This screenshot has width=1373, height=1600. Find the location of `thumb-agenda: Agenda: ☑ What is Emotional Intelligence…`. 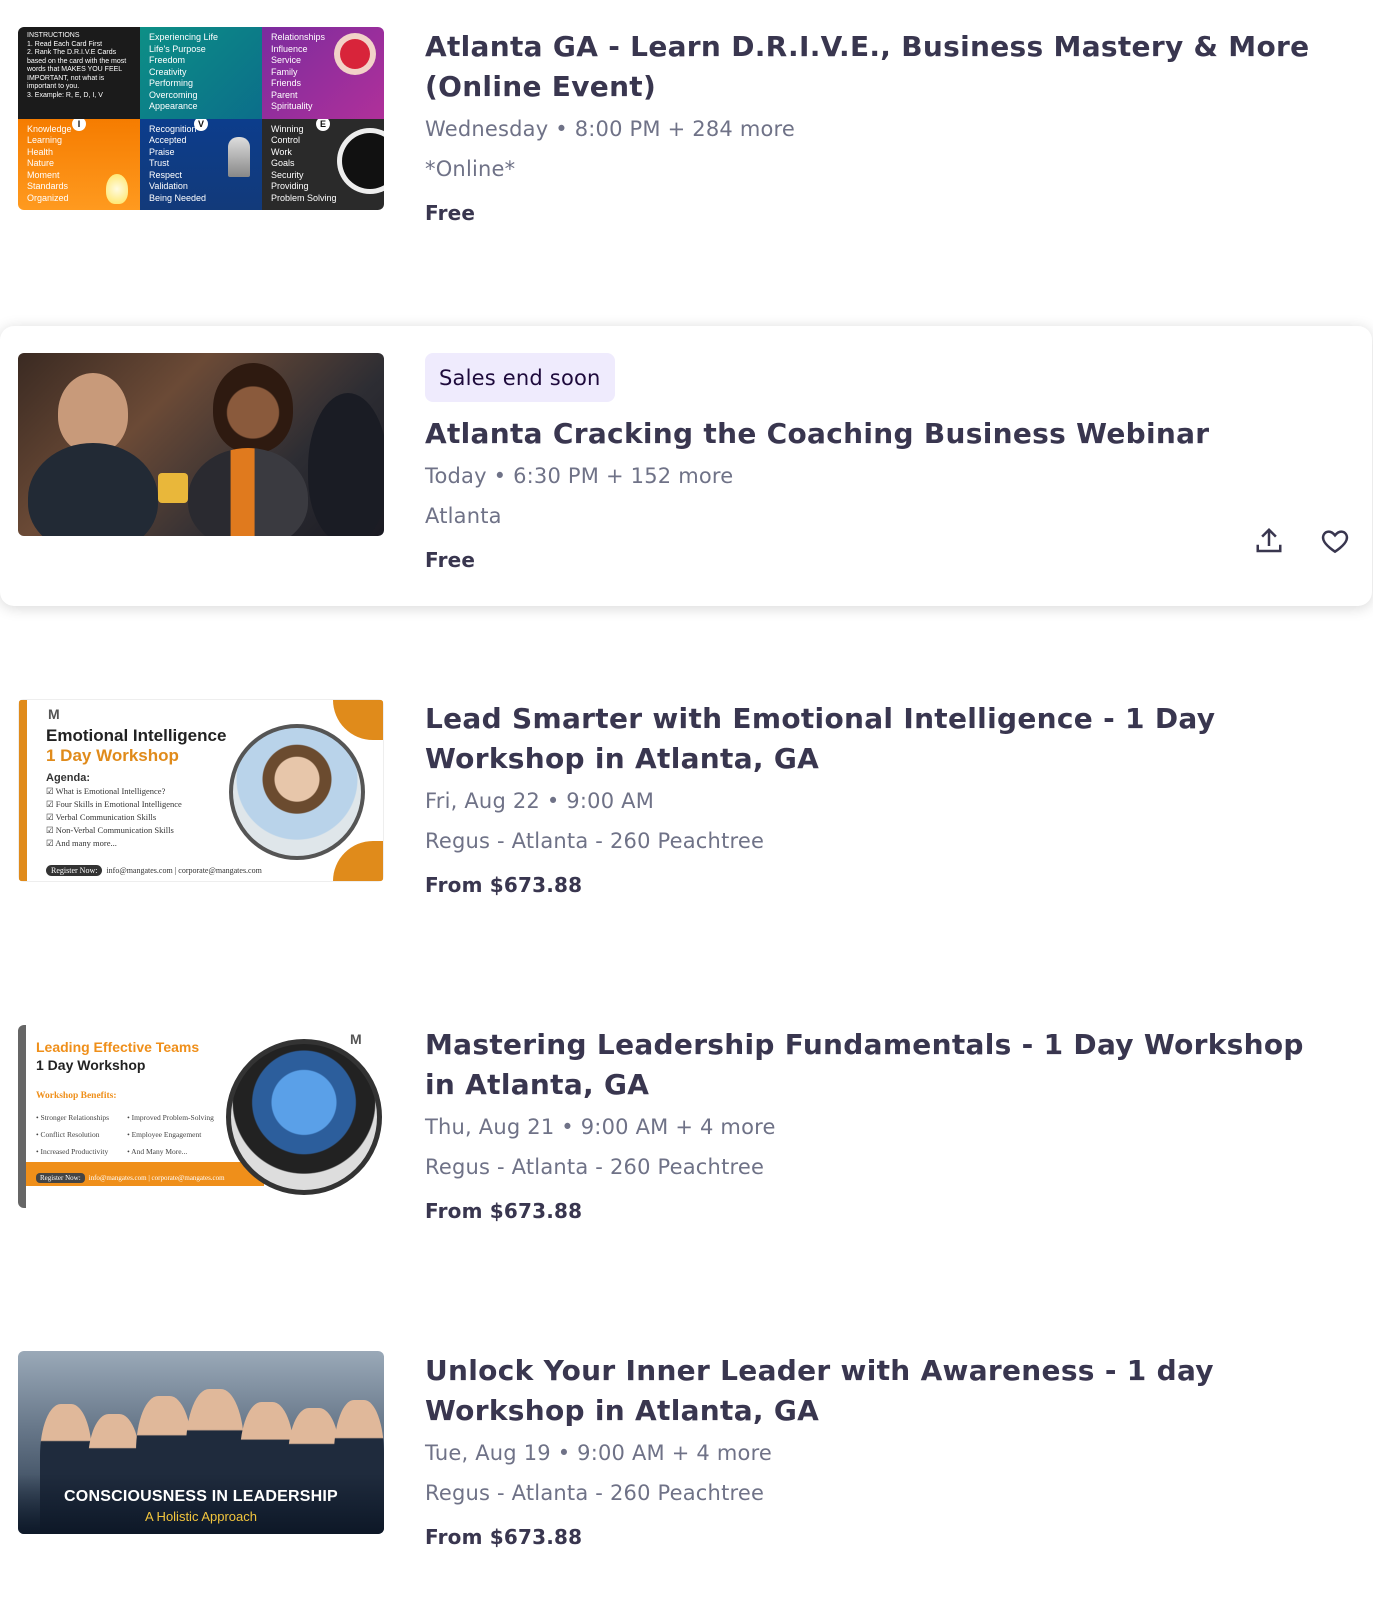

thumb-agenda: Agenda: ☑ What is Emotional Intelligence… is located at coordinates (114, 810).